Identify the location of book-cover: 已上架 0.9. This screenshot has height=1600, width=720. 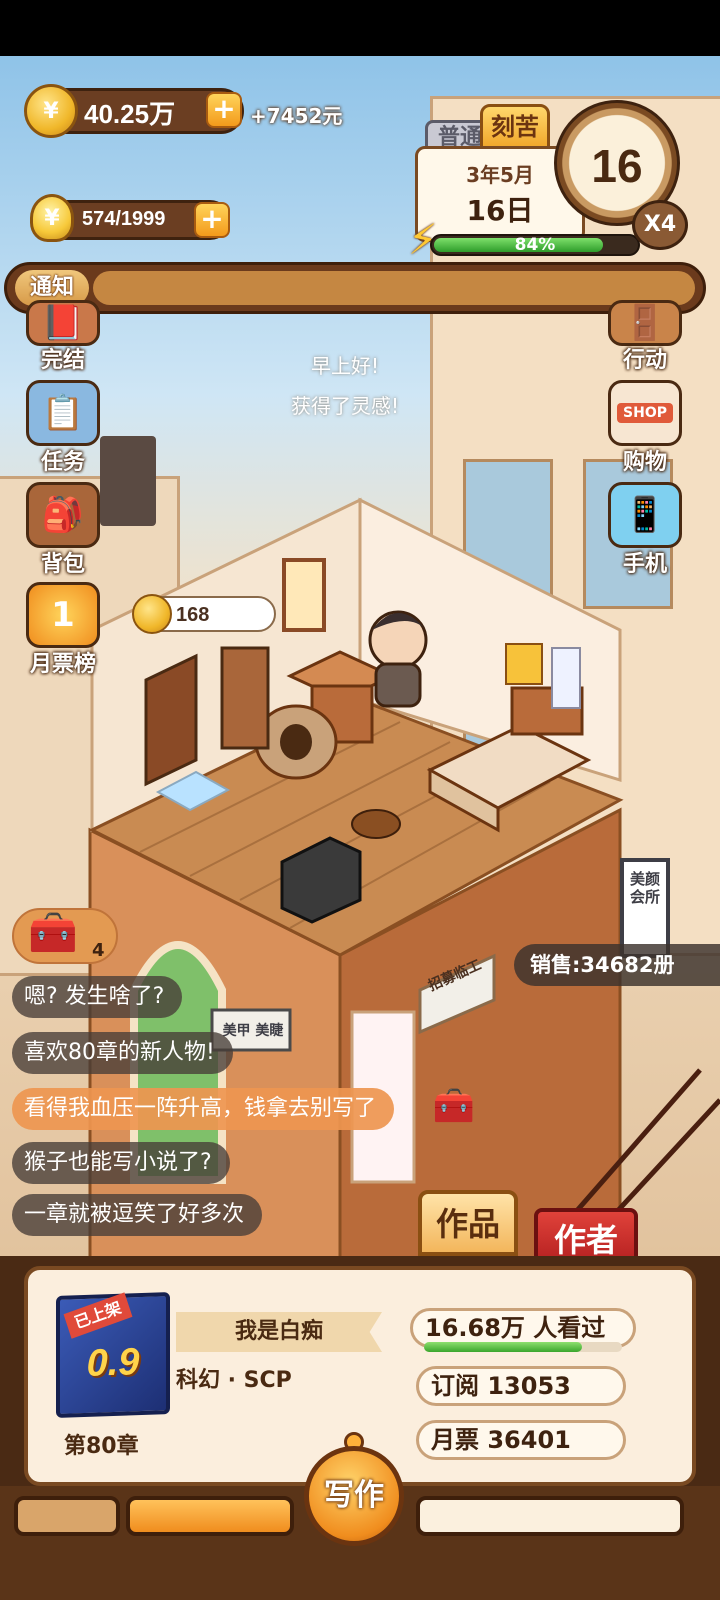
(113, 1355).